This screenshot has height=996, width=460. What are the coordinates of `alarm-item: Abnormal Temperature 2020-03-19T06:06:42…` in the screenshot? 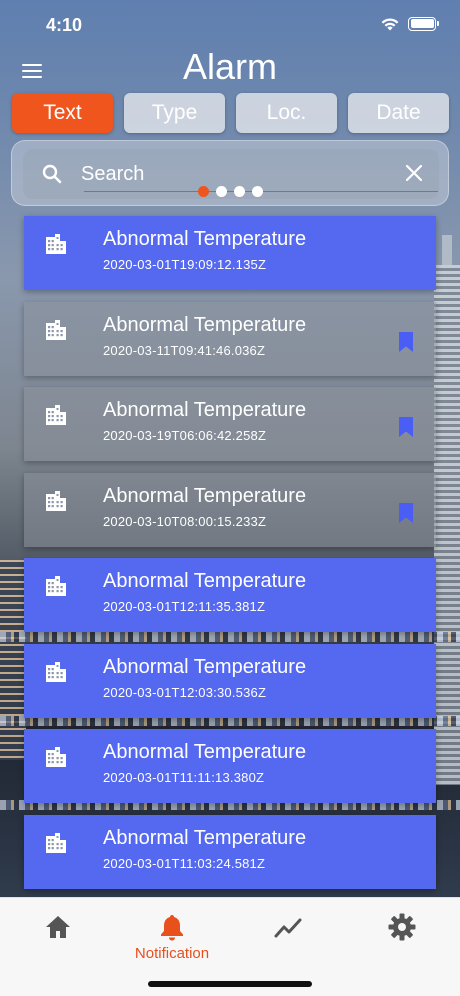 It's located at (230, 424).